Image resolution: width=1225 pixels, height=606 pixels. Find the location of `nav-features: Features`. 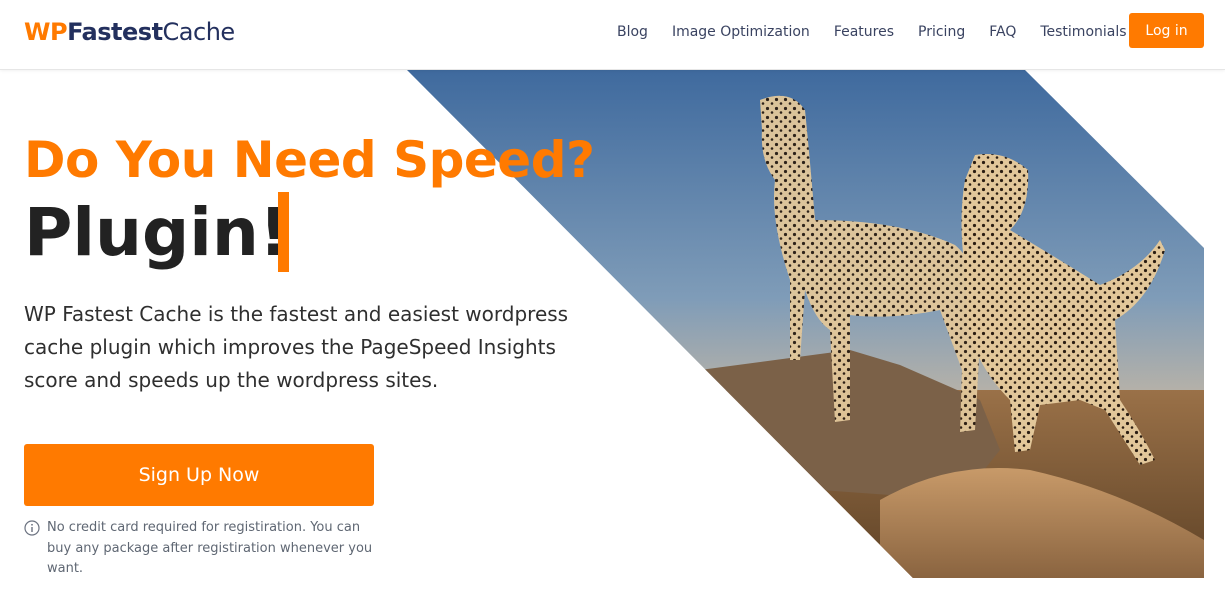

nav-features: Features is located at coordinates (864, 32).